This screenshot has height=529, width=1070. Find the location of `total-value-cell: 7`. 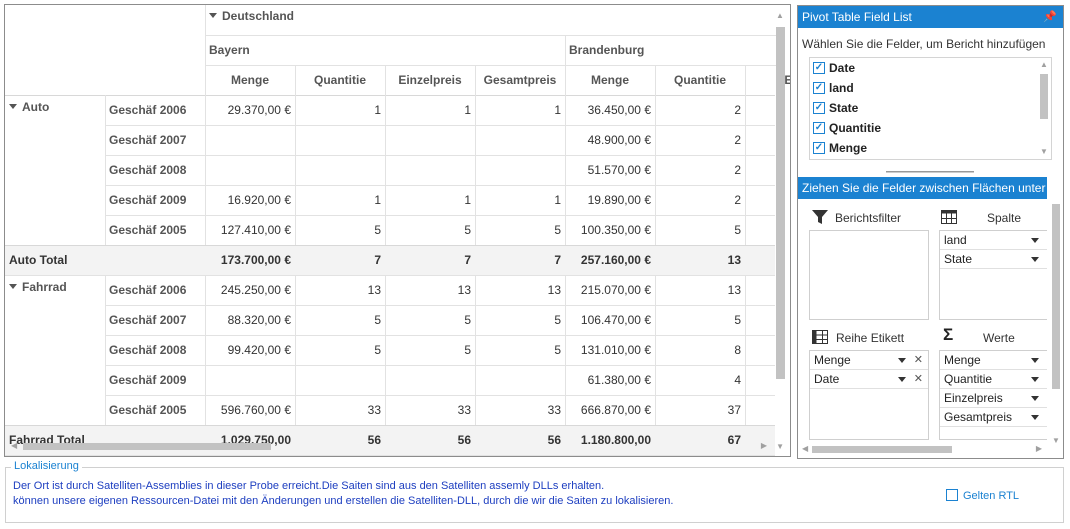

total-value-cell: 7 is located at coordinates (467, 260).